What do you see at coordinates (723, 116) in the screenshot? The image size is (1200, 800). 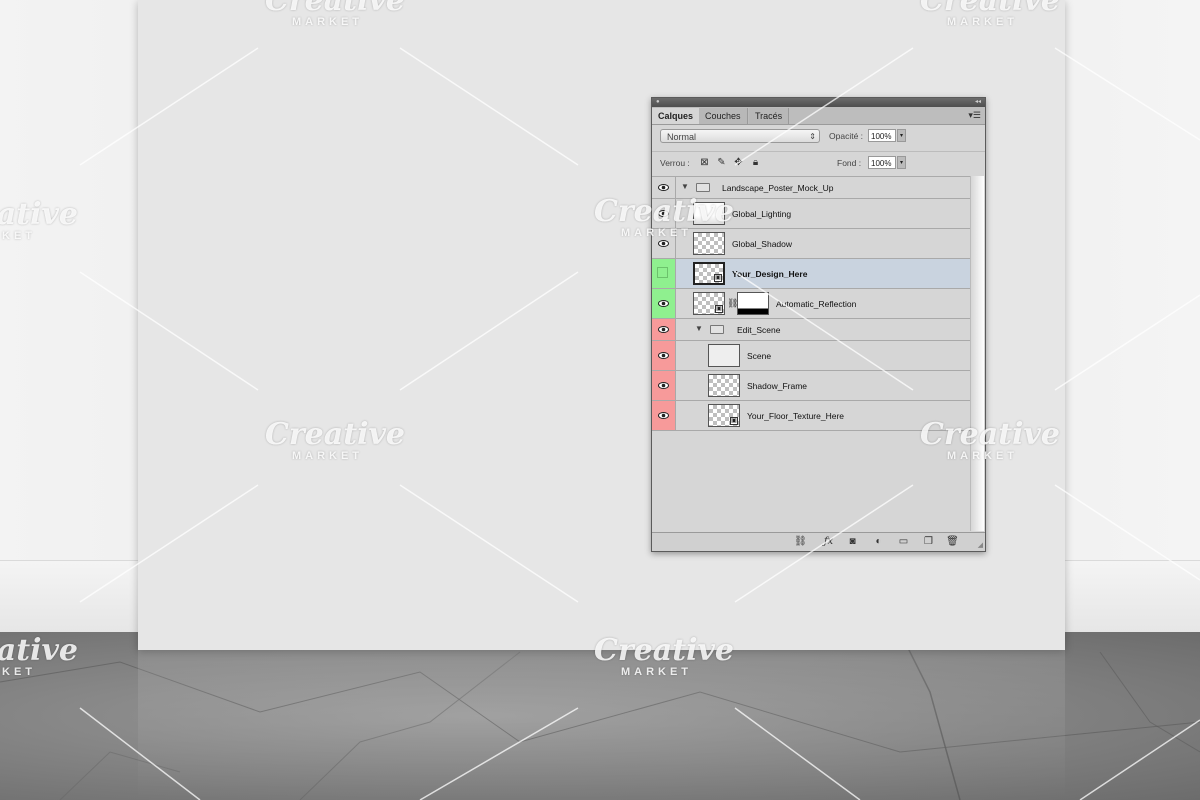 I see `tab-couches: Couches` at bounding box center [723, 116].